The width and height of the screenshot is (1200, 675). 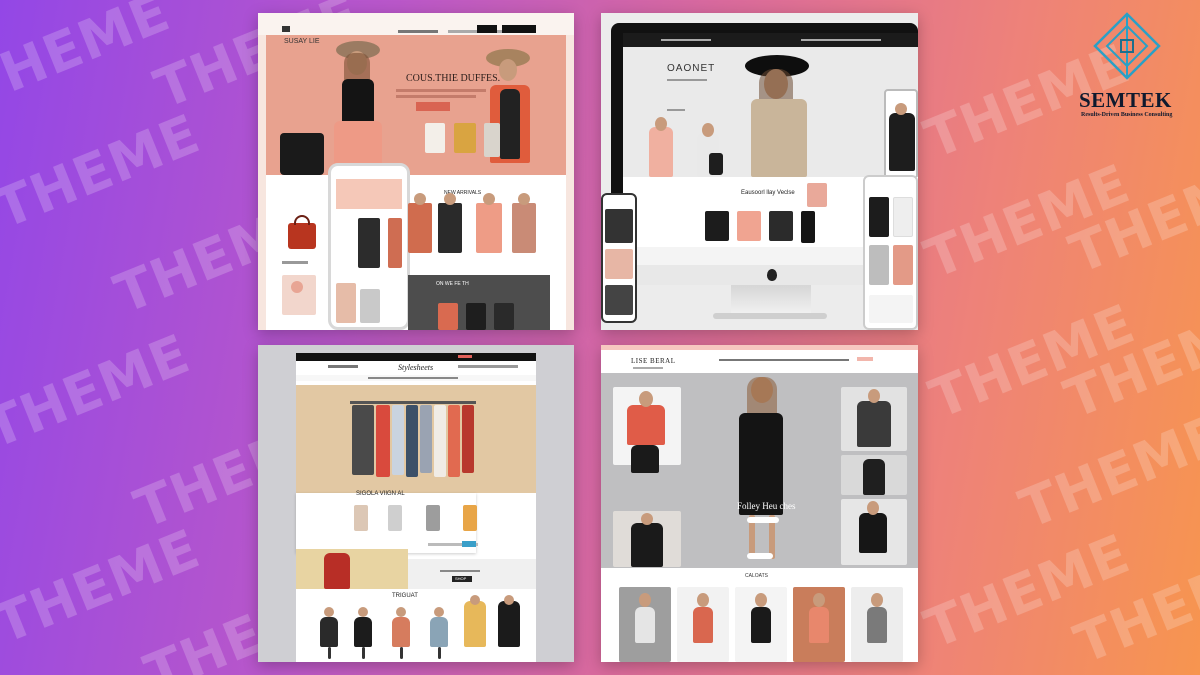 What do you see at coordinates (784, 360) in the screenshot?
I see `navbar` at bounding box center [784, 360].